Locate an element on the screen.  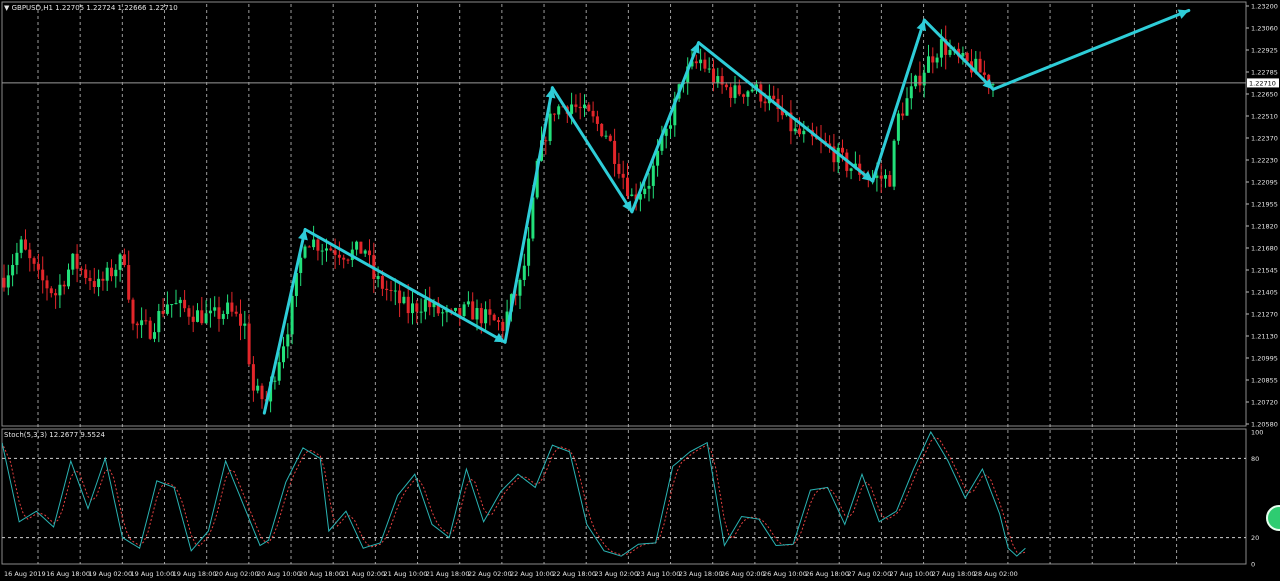
time-axis-label: 27 Aug 10:00 is located at coordinates (912, 574).